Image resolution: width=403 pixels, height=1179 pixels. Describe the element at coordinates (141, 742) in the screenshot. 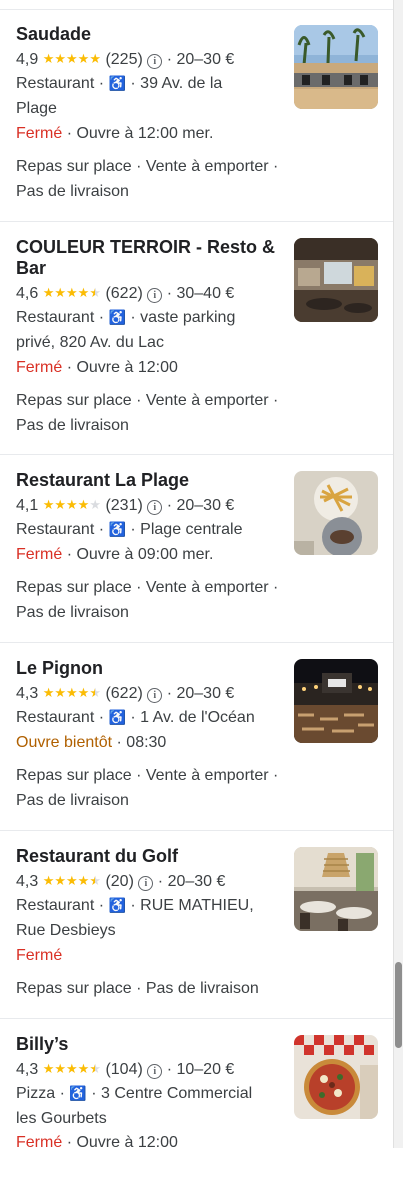

I see `hours-detail: · 08:30` at that location.